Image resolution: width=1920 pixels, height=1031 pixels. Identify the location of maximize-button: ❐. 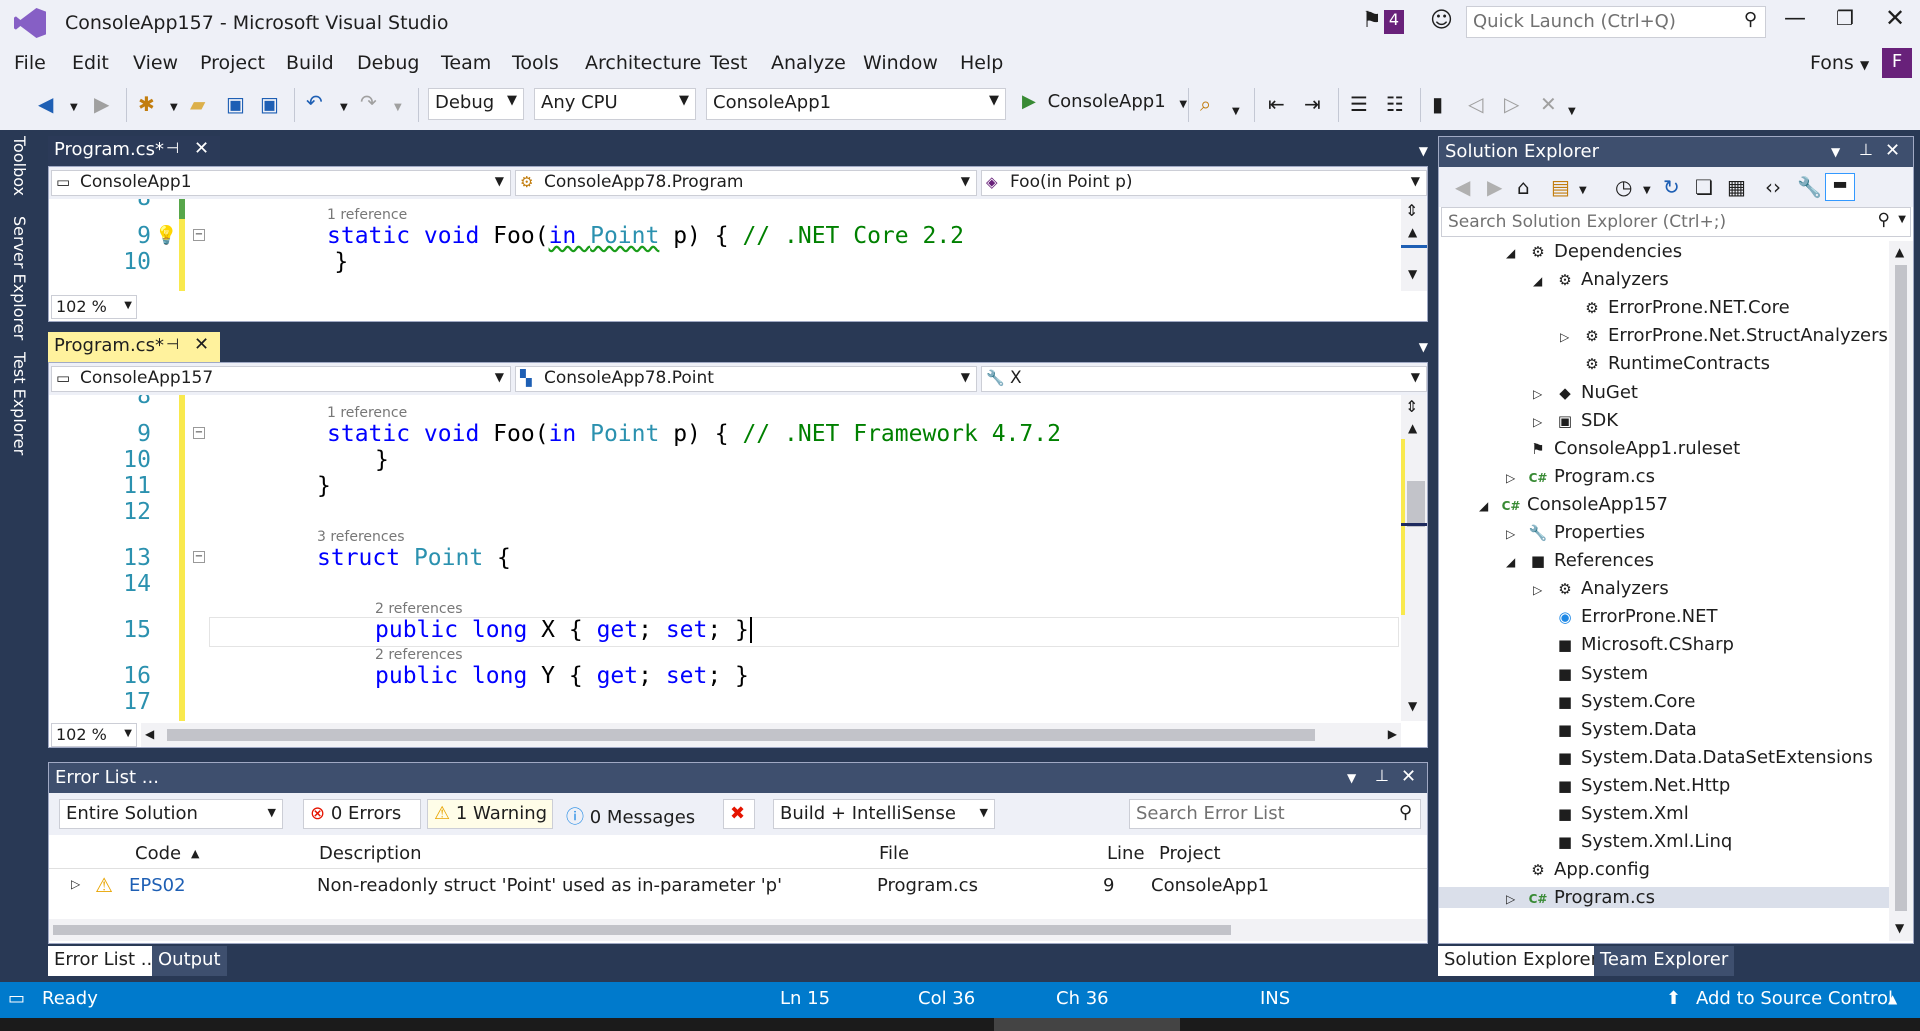
(1845, 18).